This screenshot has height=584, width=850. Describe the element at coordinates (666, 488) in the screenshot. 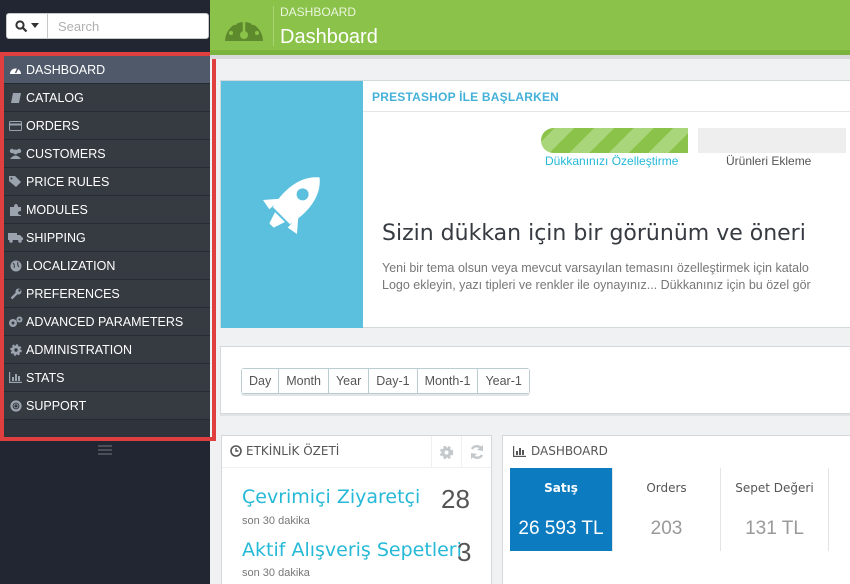

I see `tile-label: Orders` at that location.